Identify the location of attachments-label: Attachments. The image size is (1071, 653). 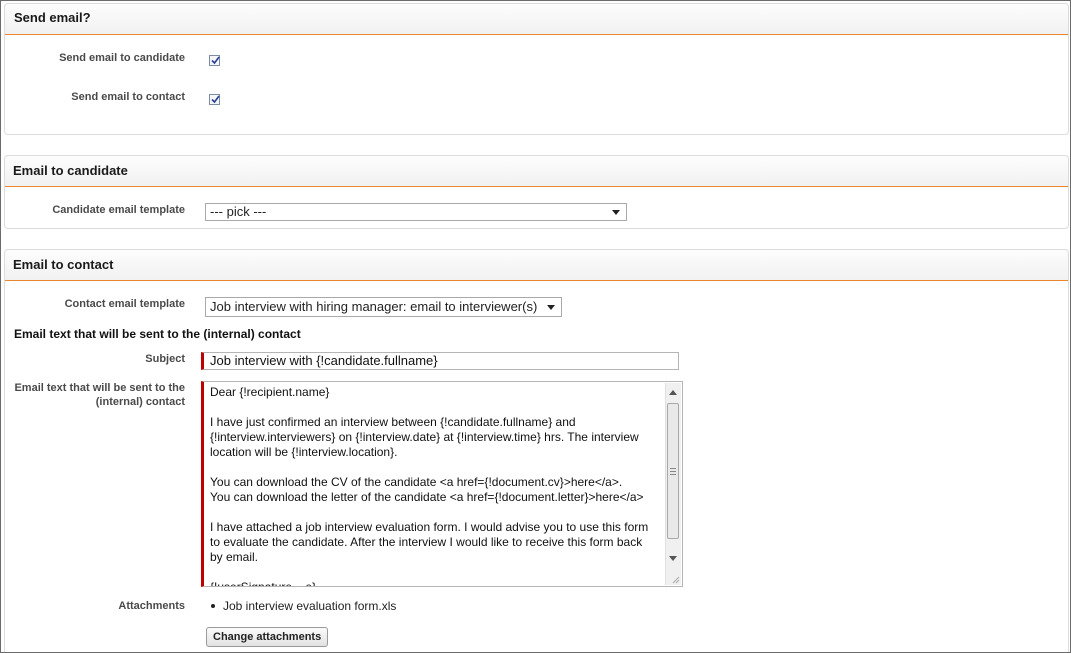
(151, 606).